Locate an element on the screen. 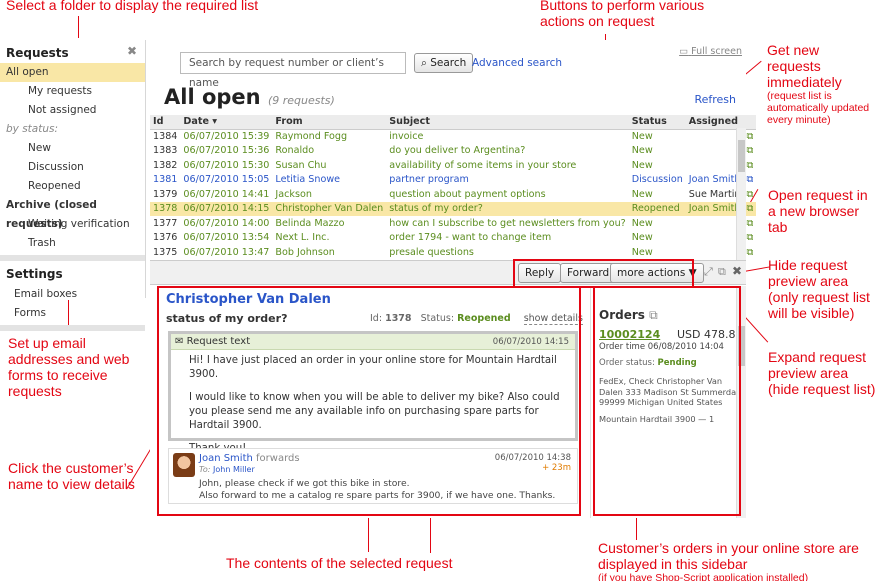  sidebar-label-by-status: by status: is located at coordinates (32, 129).